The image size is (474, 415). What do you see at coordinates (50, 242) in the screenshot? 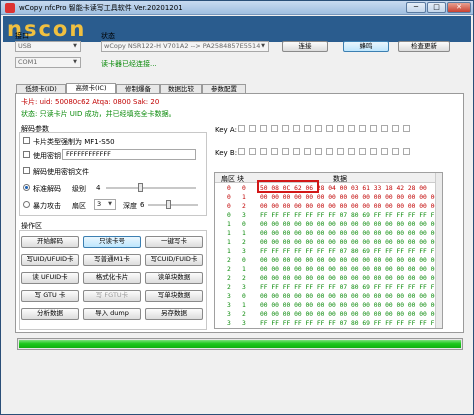
I see `start-decode-button: 开始解码` at bounding box center [50, 242].